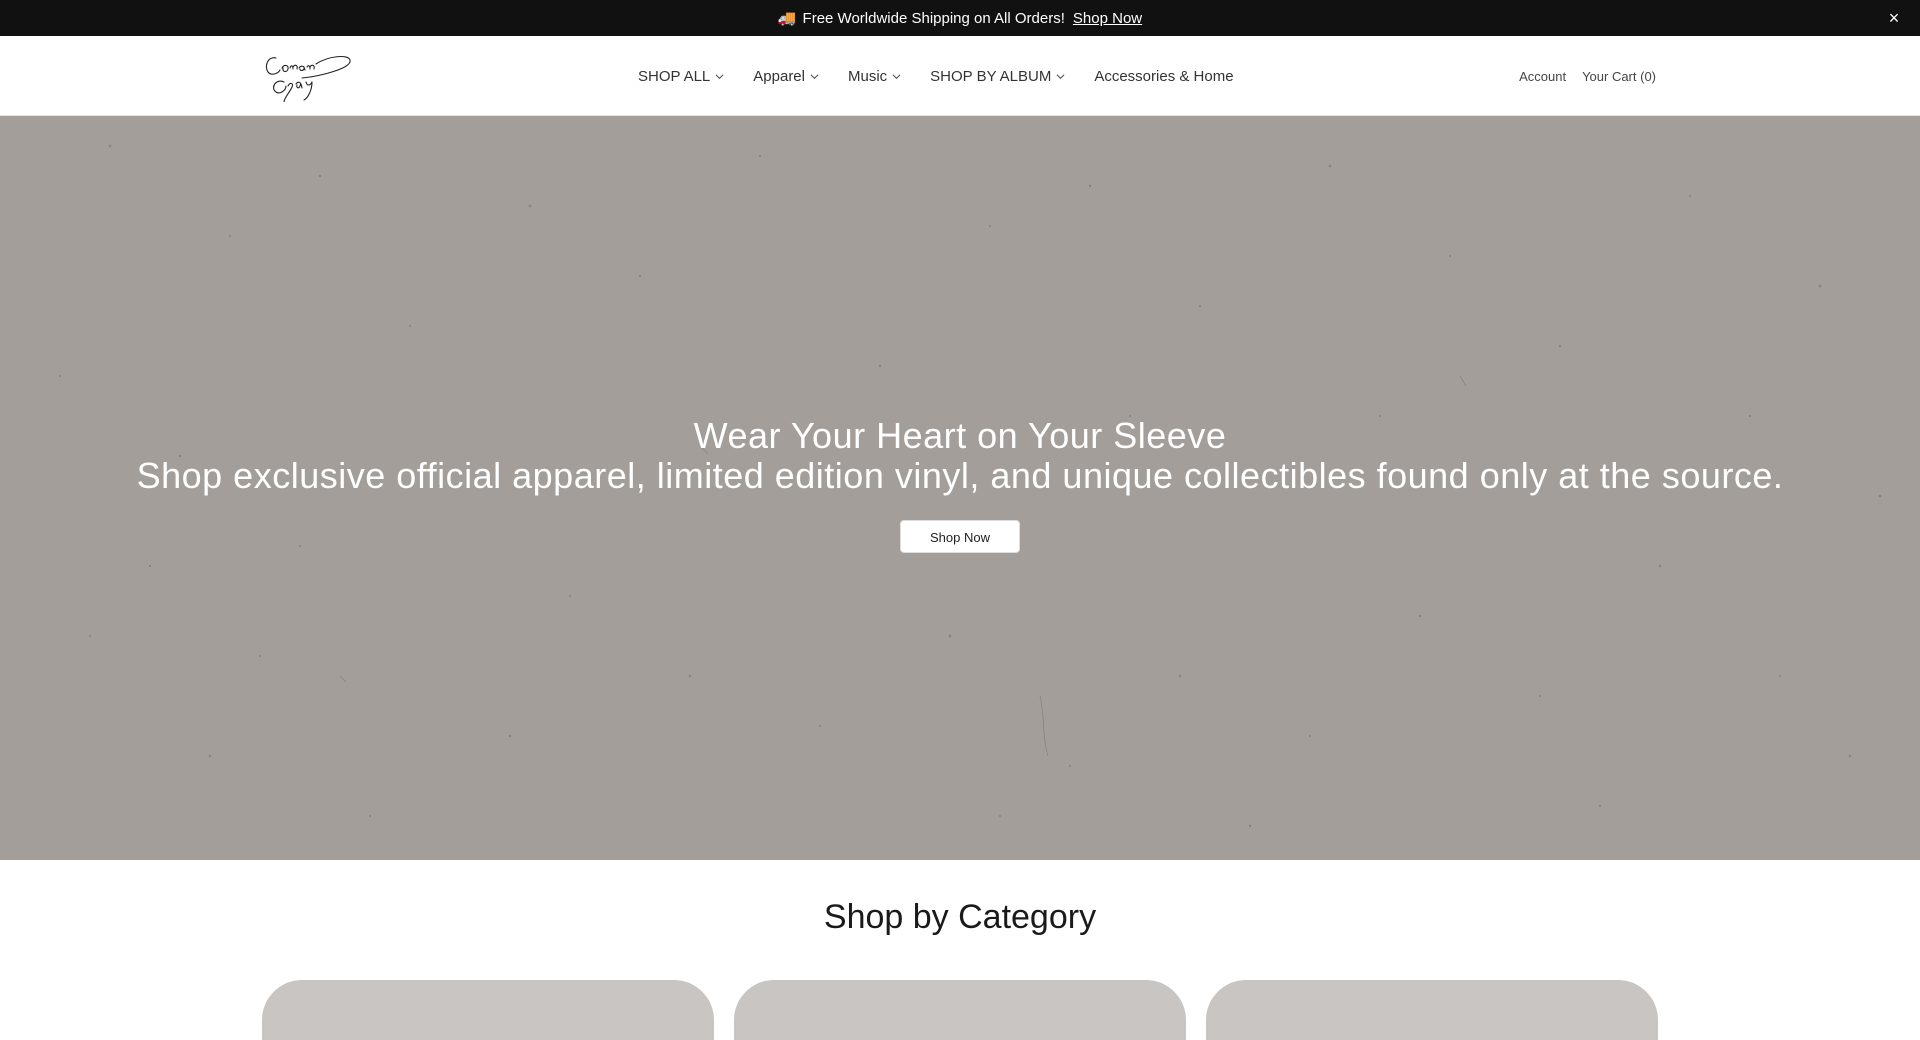  I want to click on nav-label: Apparel, so click(779, 76).